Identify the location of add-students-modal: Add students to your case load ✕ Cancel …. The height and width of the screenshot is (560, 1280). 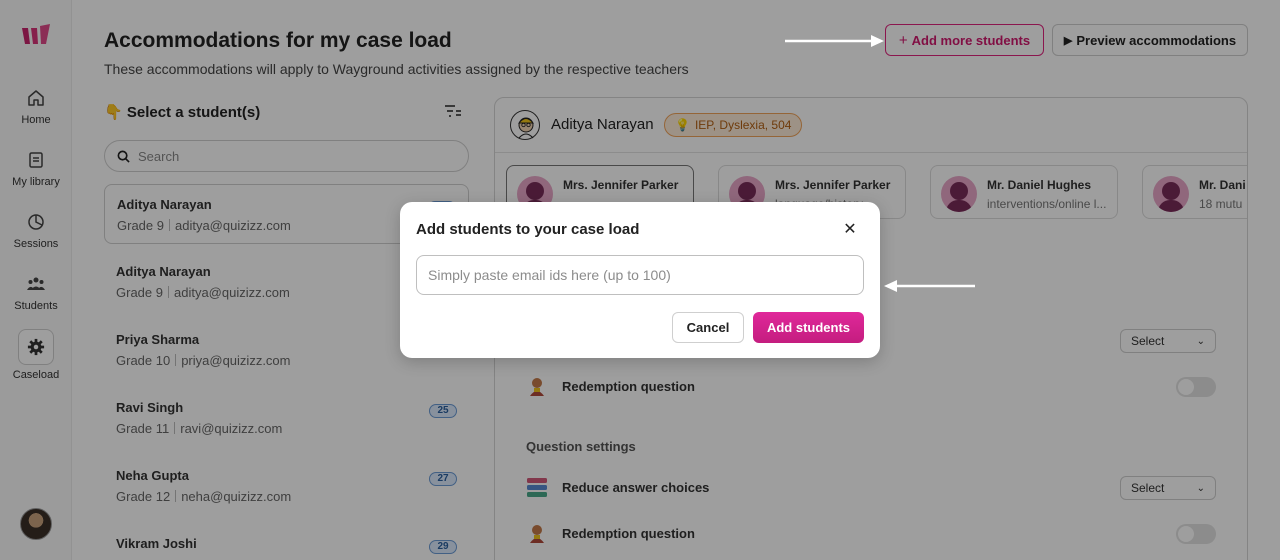
(640, 280).